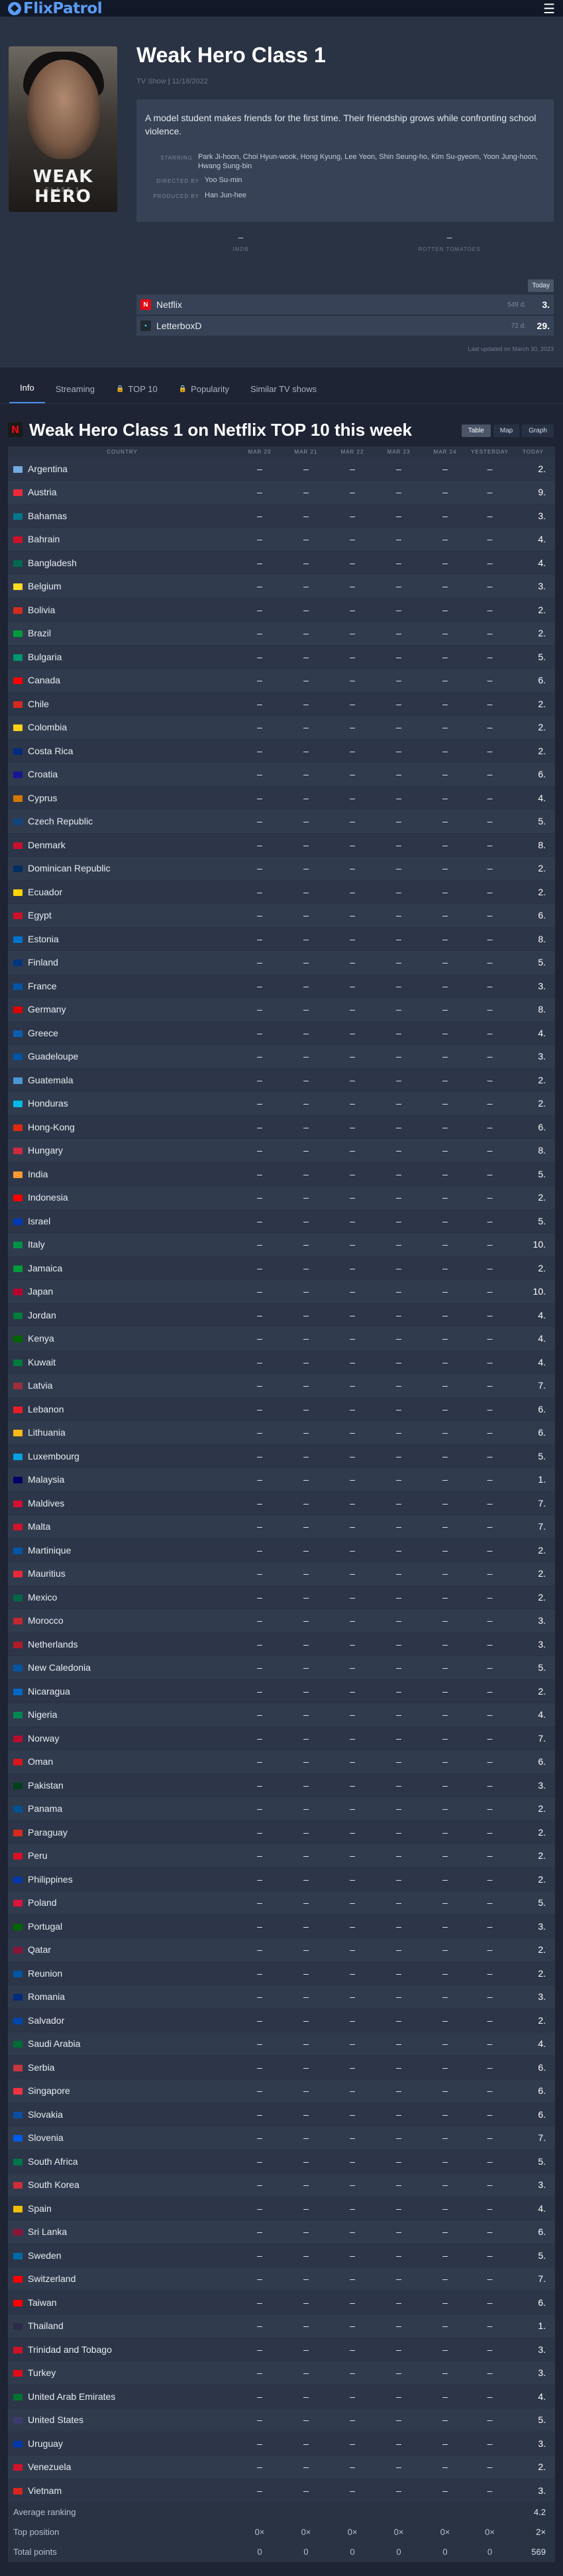 The image size is (563, 2576). I want to click on country-cell: Luxembourg, so click(122, 1456).